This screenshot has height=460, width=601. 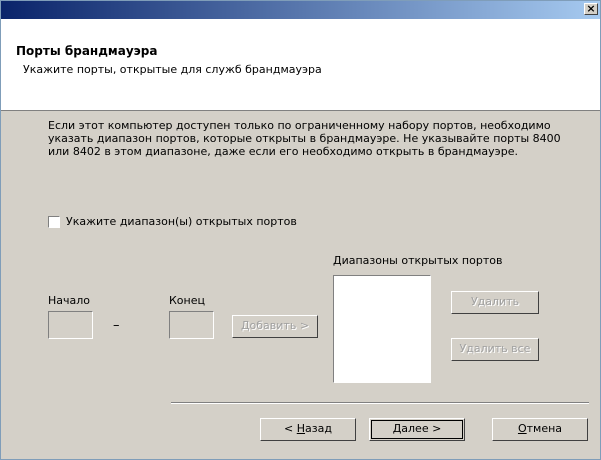 I want to click on page-title: Порты брандмауэра, so click(x=87, y=51).